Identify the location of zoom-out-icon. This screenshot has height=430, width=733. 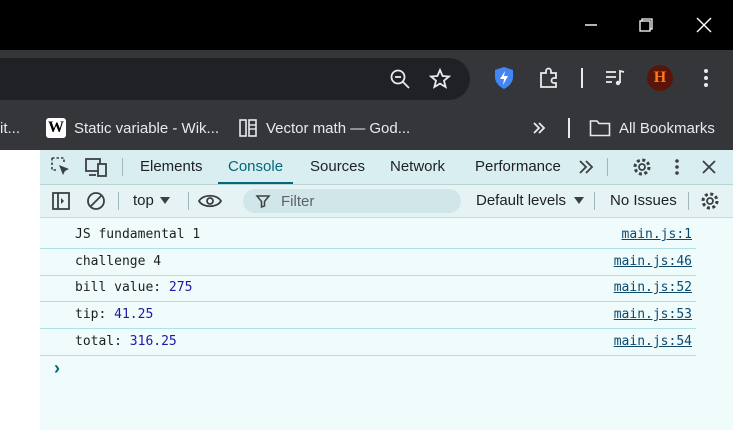
(400, 79).